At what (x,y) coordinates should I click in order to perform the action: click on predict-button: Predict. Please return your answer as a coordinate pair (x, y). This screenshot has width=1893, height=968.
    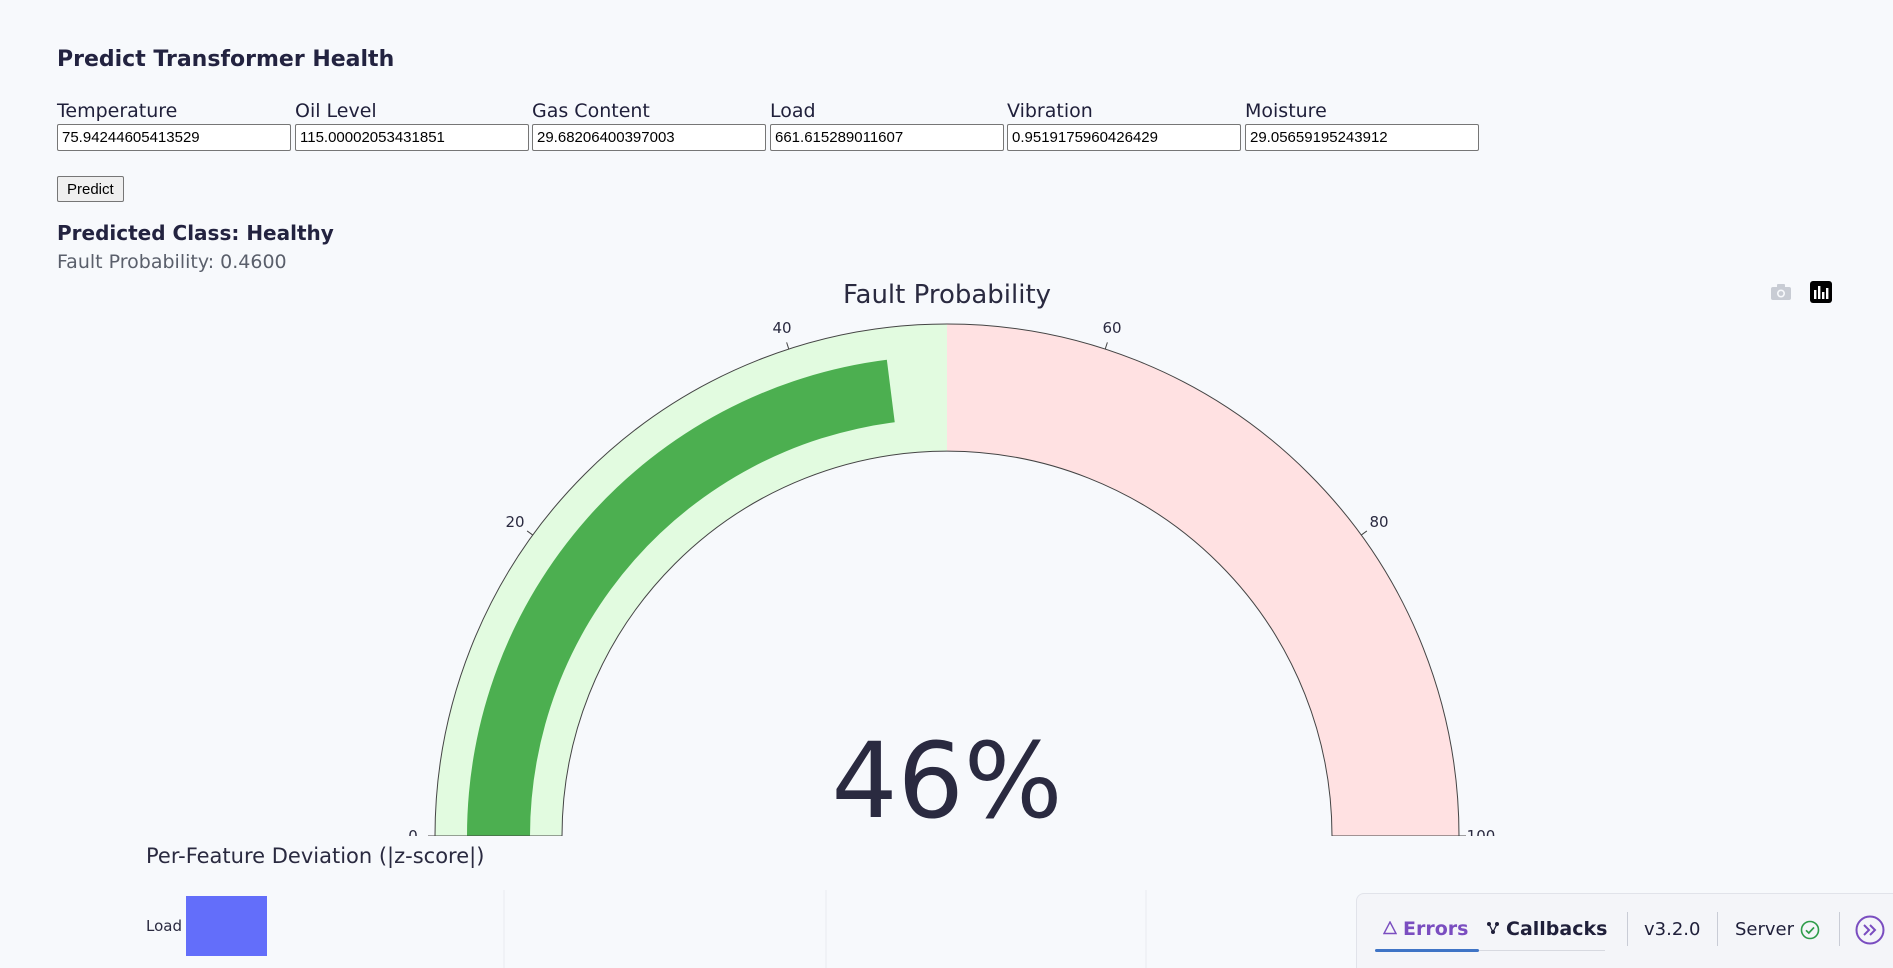
    Looking at the image, I should click on (90, 189).